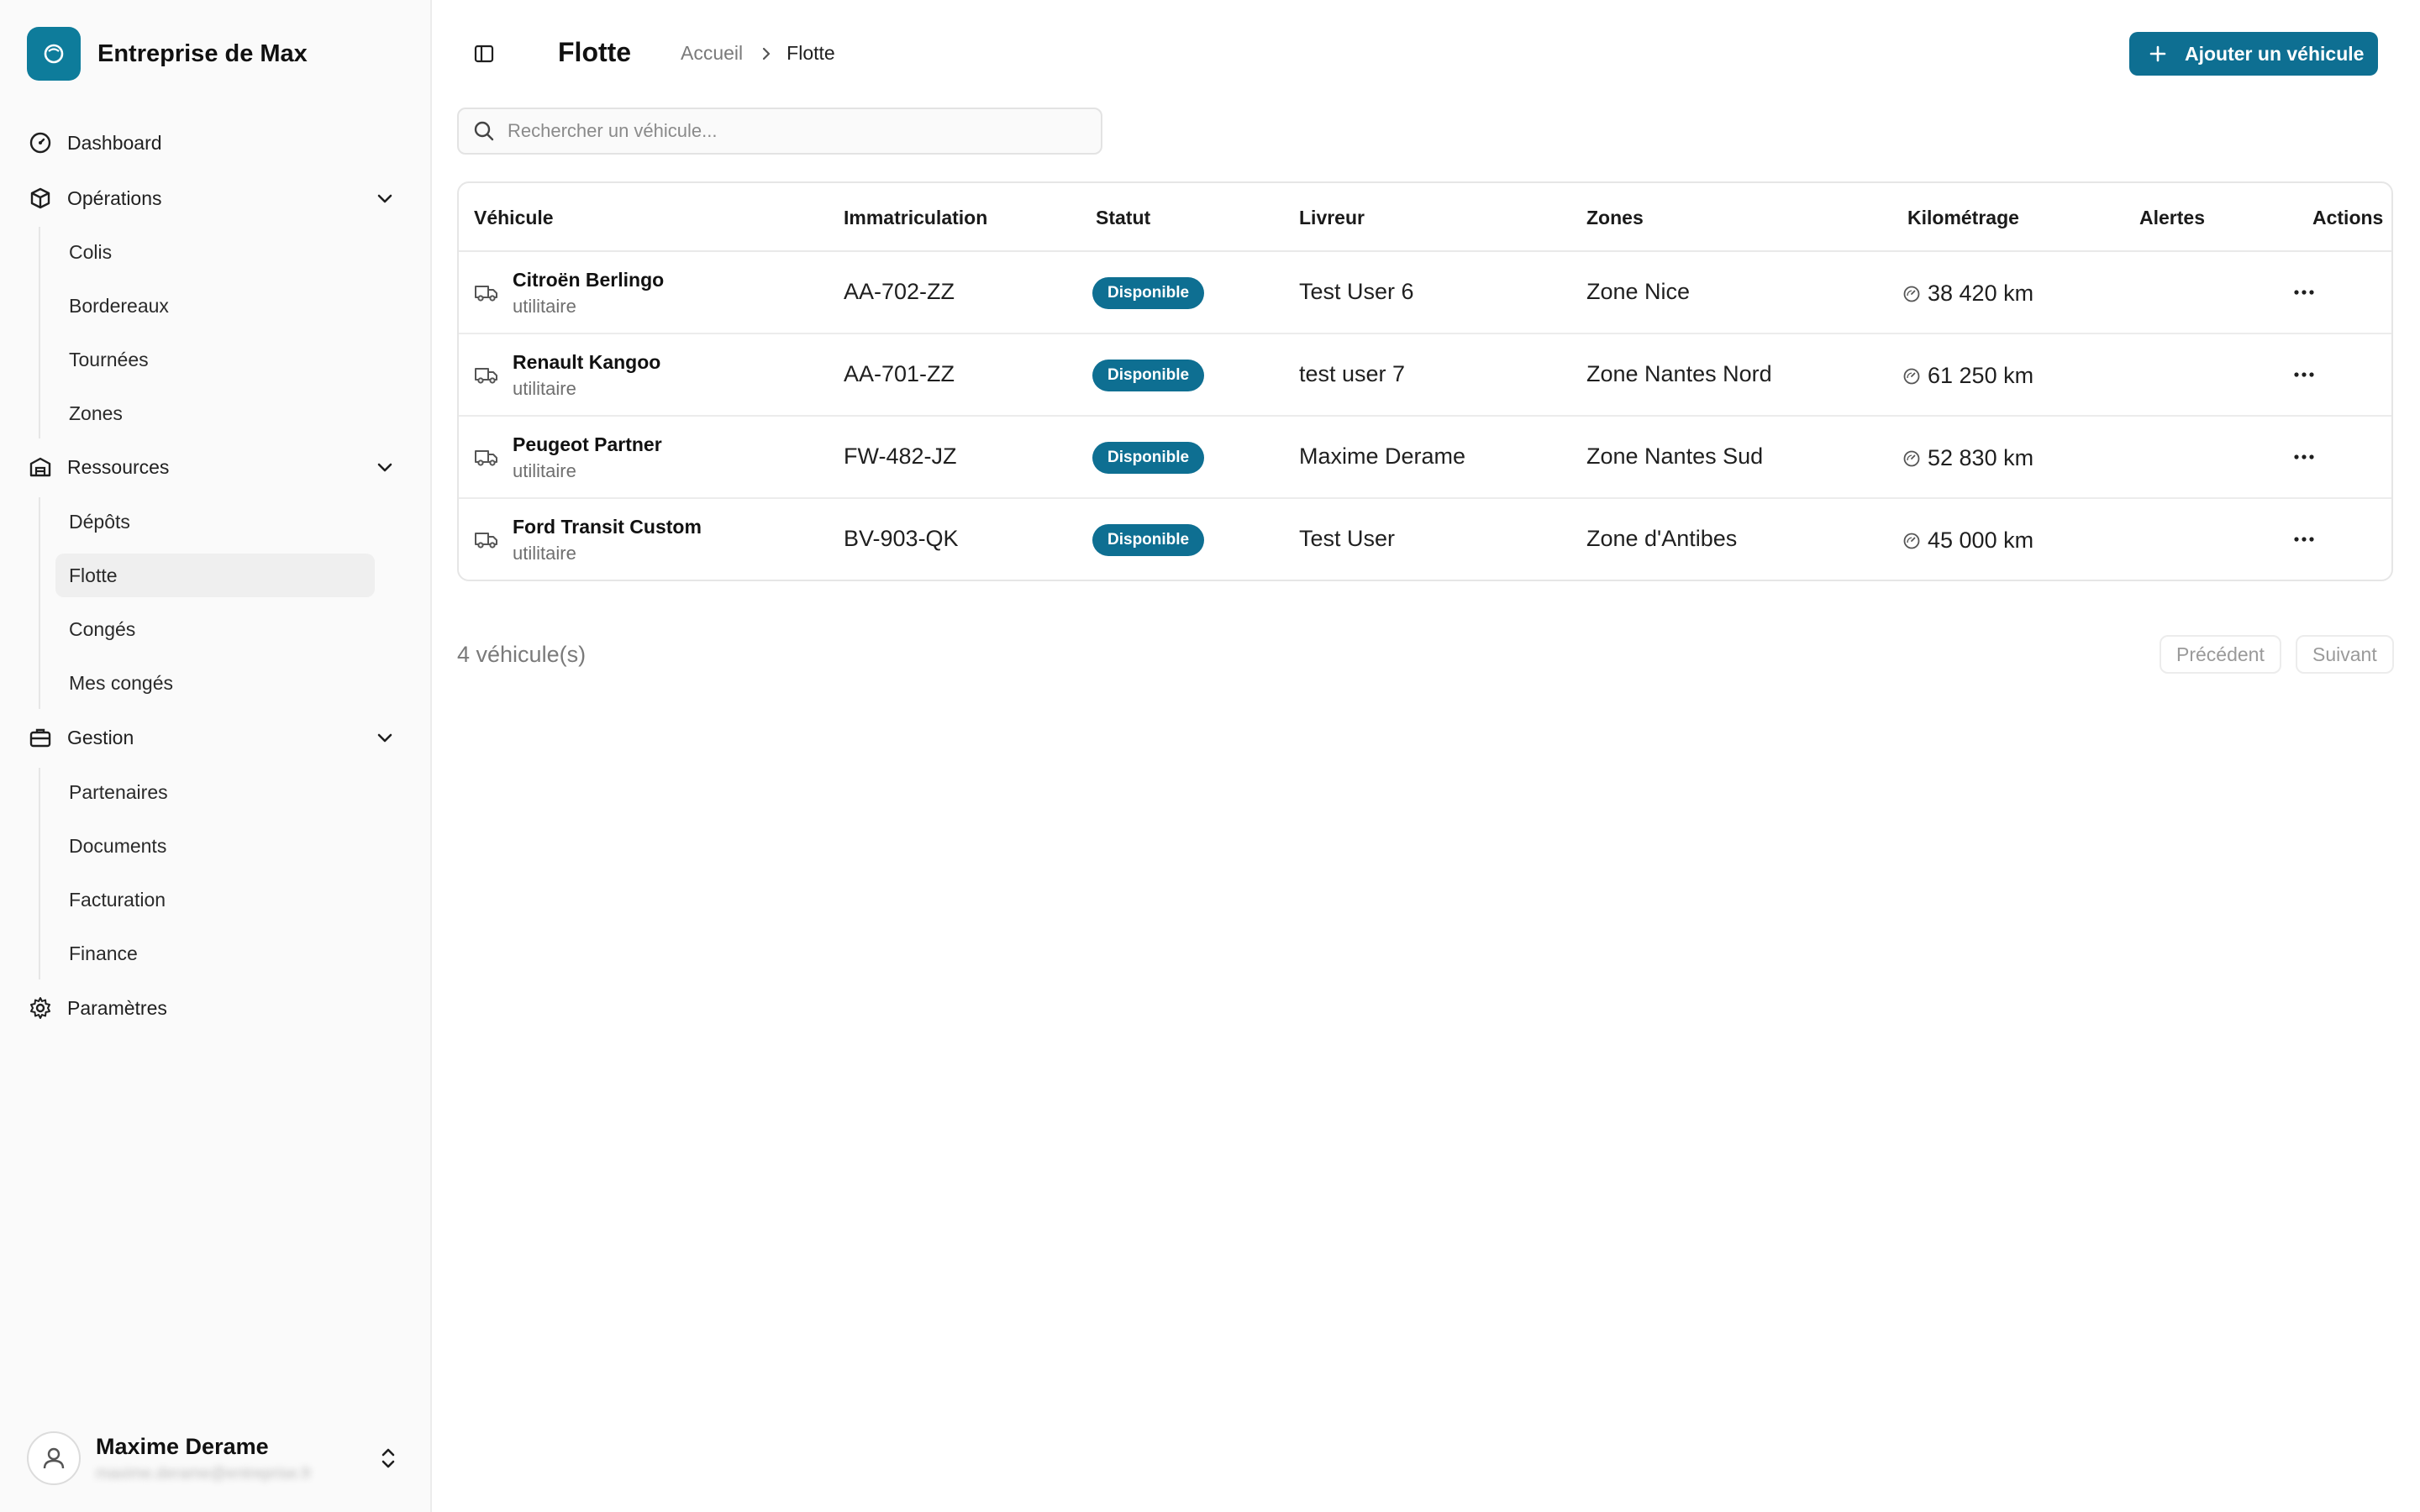 This screenshot has width=2420, height=1512. What do you see at coordinates (2172, 217) in the screenshot?
I see `column-header-alertes: Alertes` at bounding box center [2172, 217].